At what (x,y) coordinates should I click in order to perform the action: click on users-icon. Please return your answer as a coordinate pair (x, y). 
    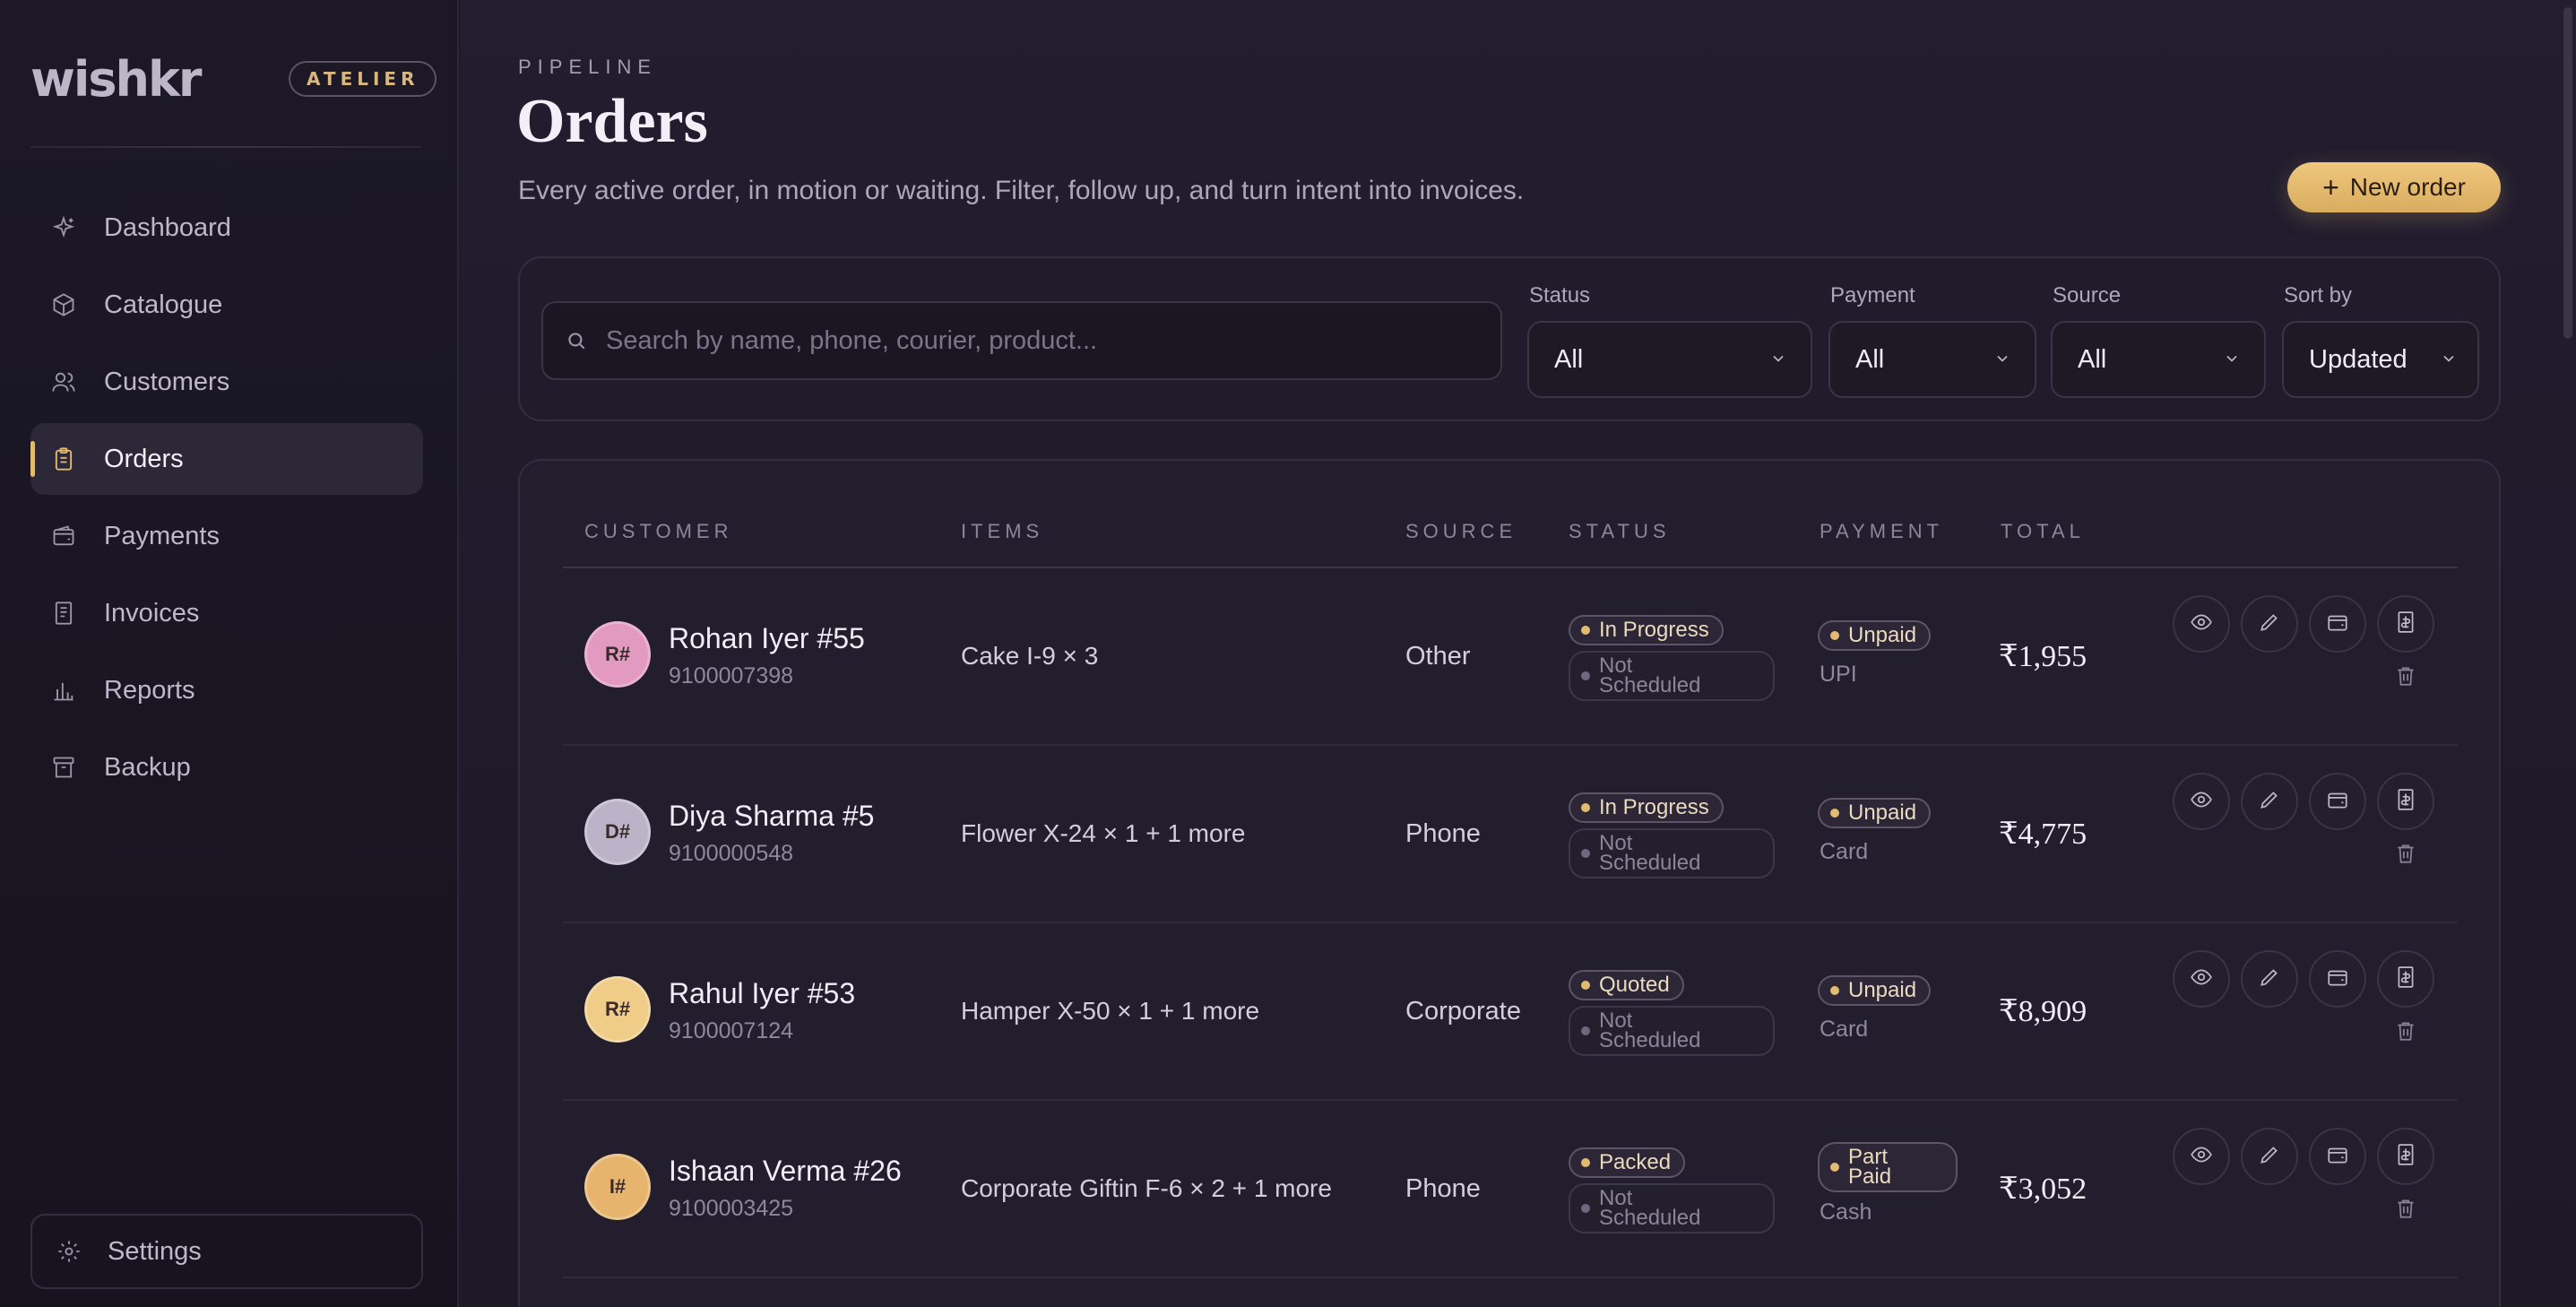
    Looking at the image, I should click on (63, 382).